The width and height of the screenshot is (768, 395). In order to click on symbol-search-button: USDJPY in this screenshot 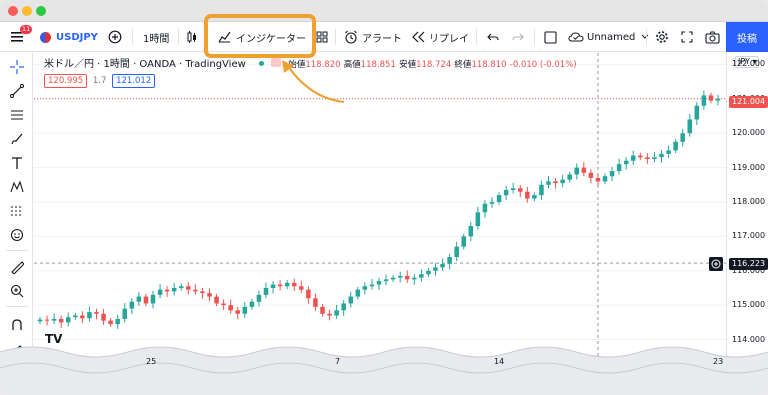, I will do `click(69, 37)`.